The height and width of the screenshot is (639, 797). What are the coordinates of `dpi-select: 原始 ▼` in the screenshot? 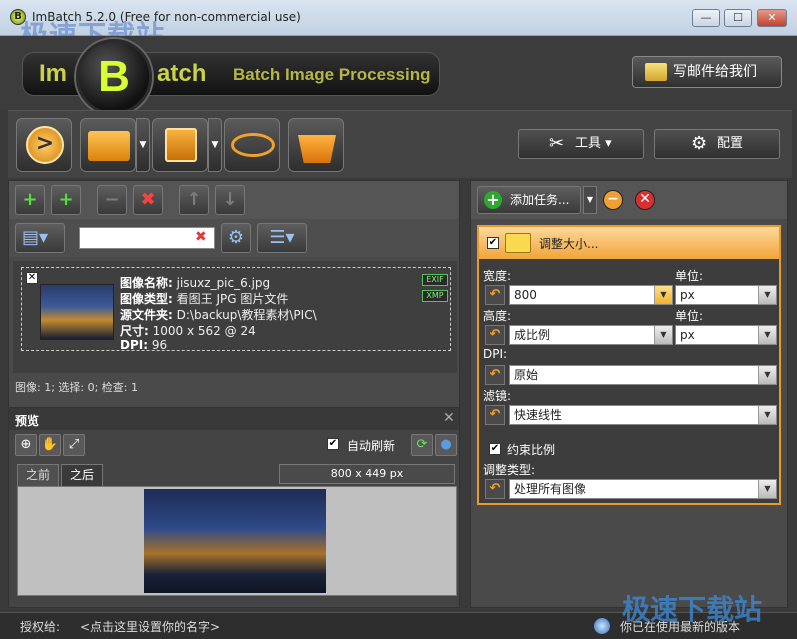 It's located at (643, 375).